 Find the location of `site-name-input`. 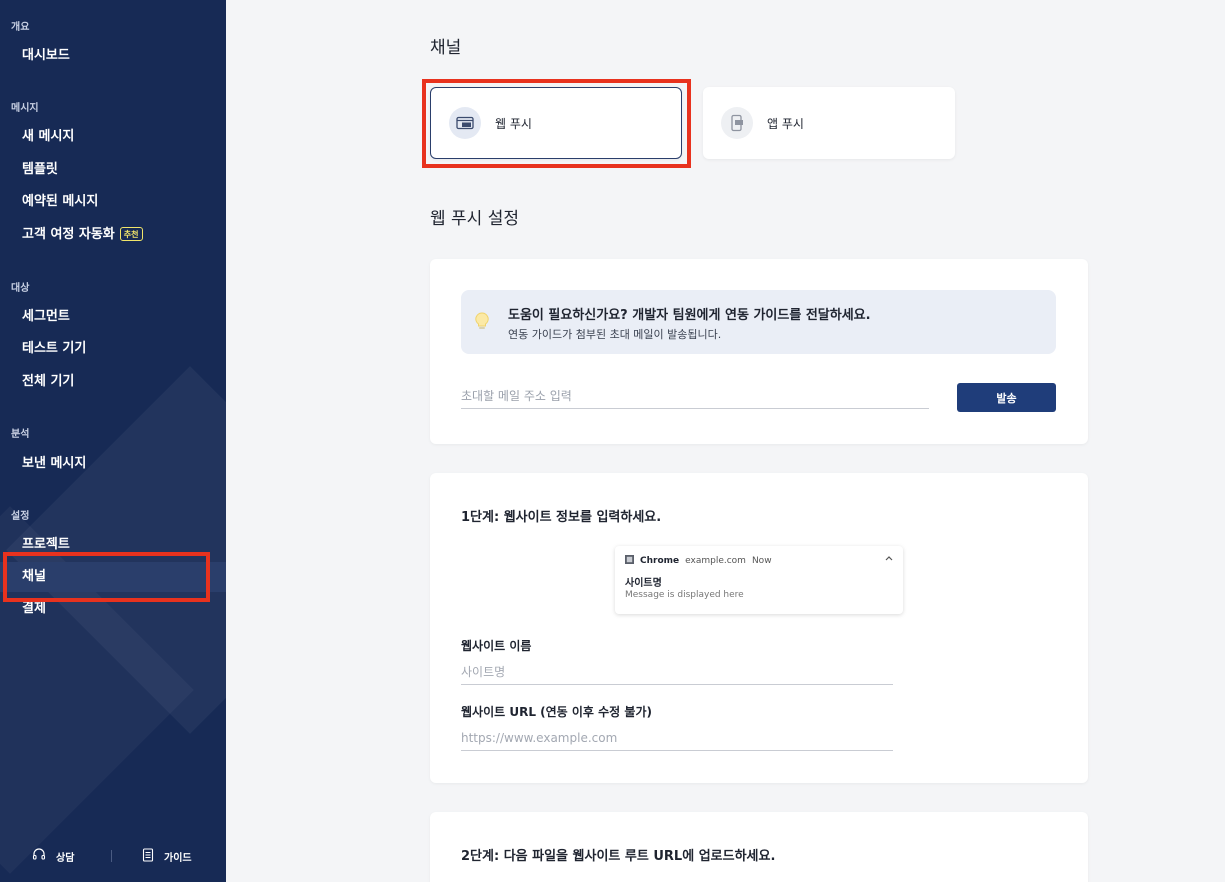

site-name-input is located at coordinates (677, 672).